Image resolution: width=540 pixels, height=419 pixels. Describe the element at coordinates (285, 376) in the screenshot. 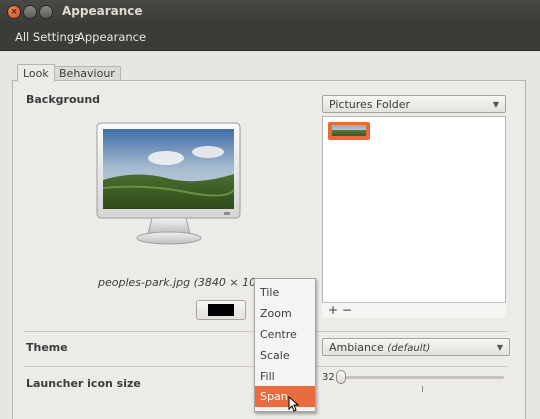

I see `menu-item-fill: Fill` at that location.